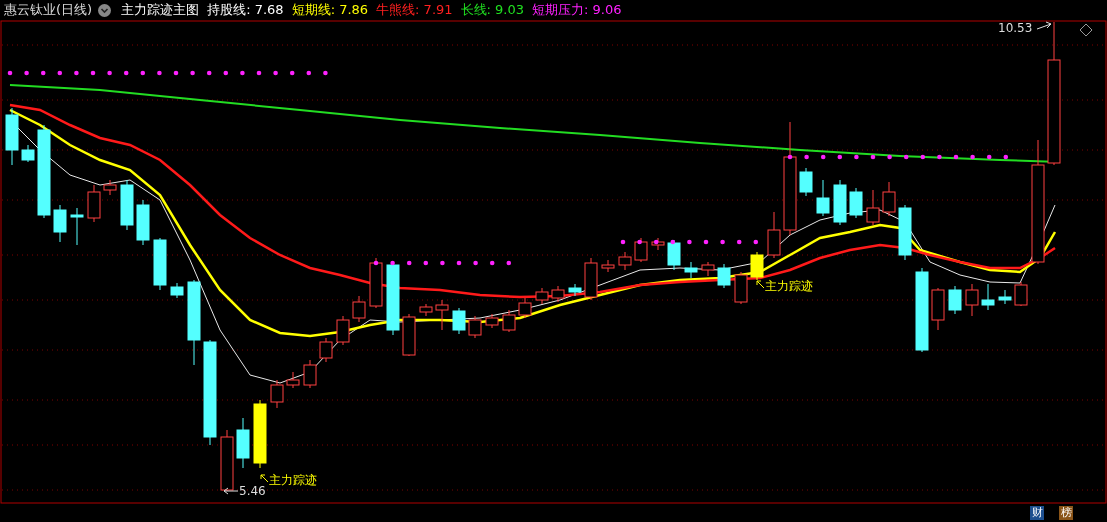 The height and width of the screenshot is (522, 1107). What do you see at coordinates (1066, 513) in the screenshot?
I see `footer-badge: 榜` at bounding box center [1066, 513].